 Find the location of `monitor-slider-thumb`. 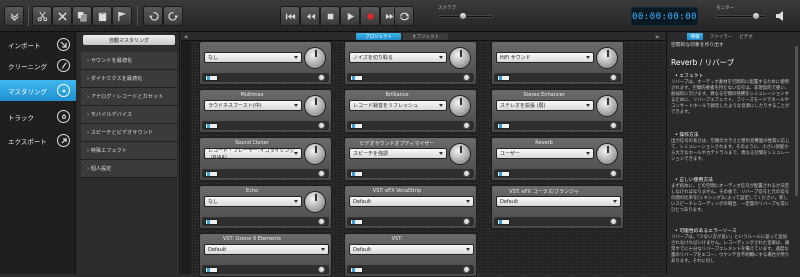

monitor-slider-thumb is located at coordinates (756, 16).